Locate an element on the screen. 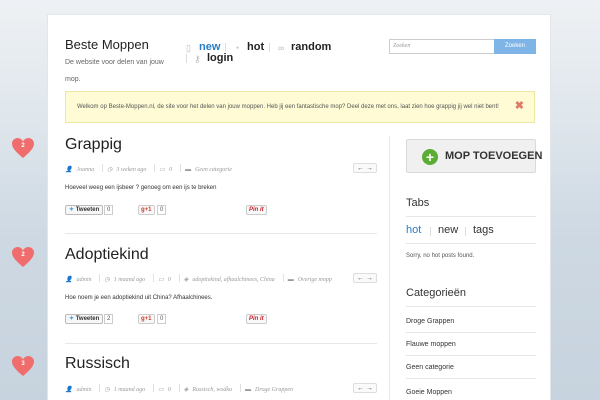  tweet-count: 2 is located at coordinates (109, 319).